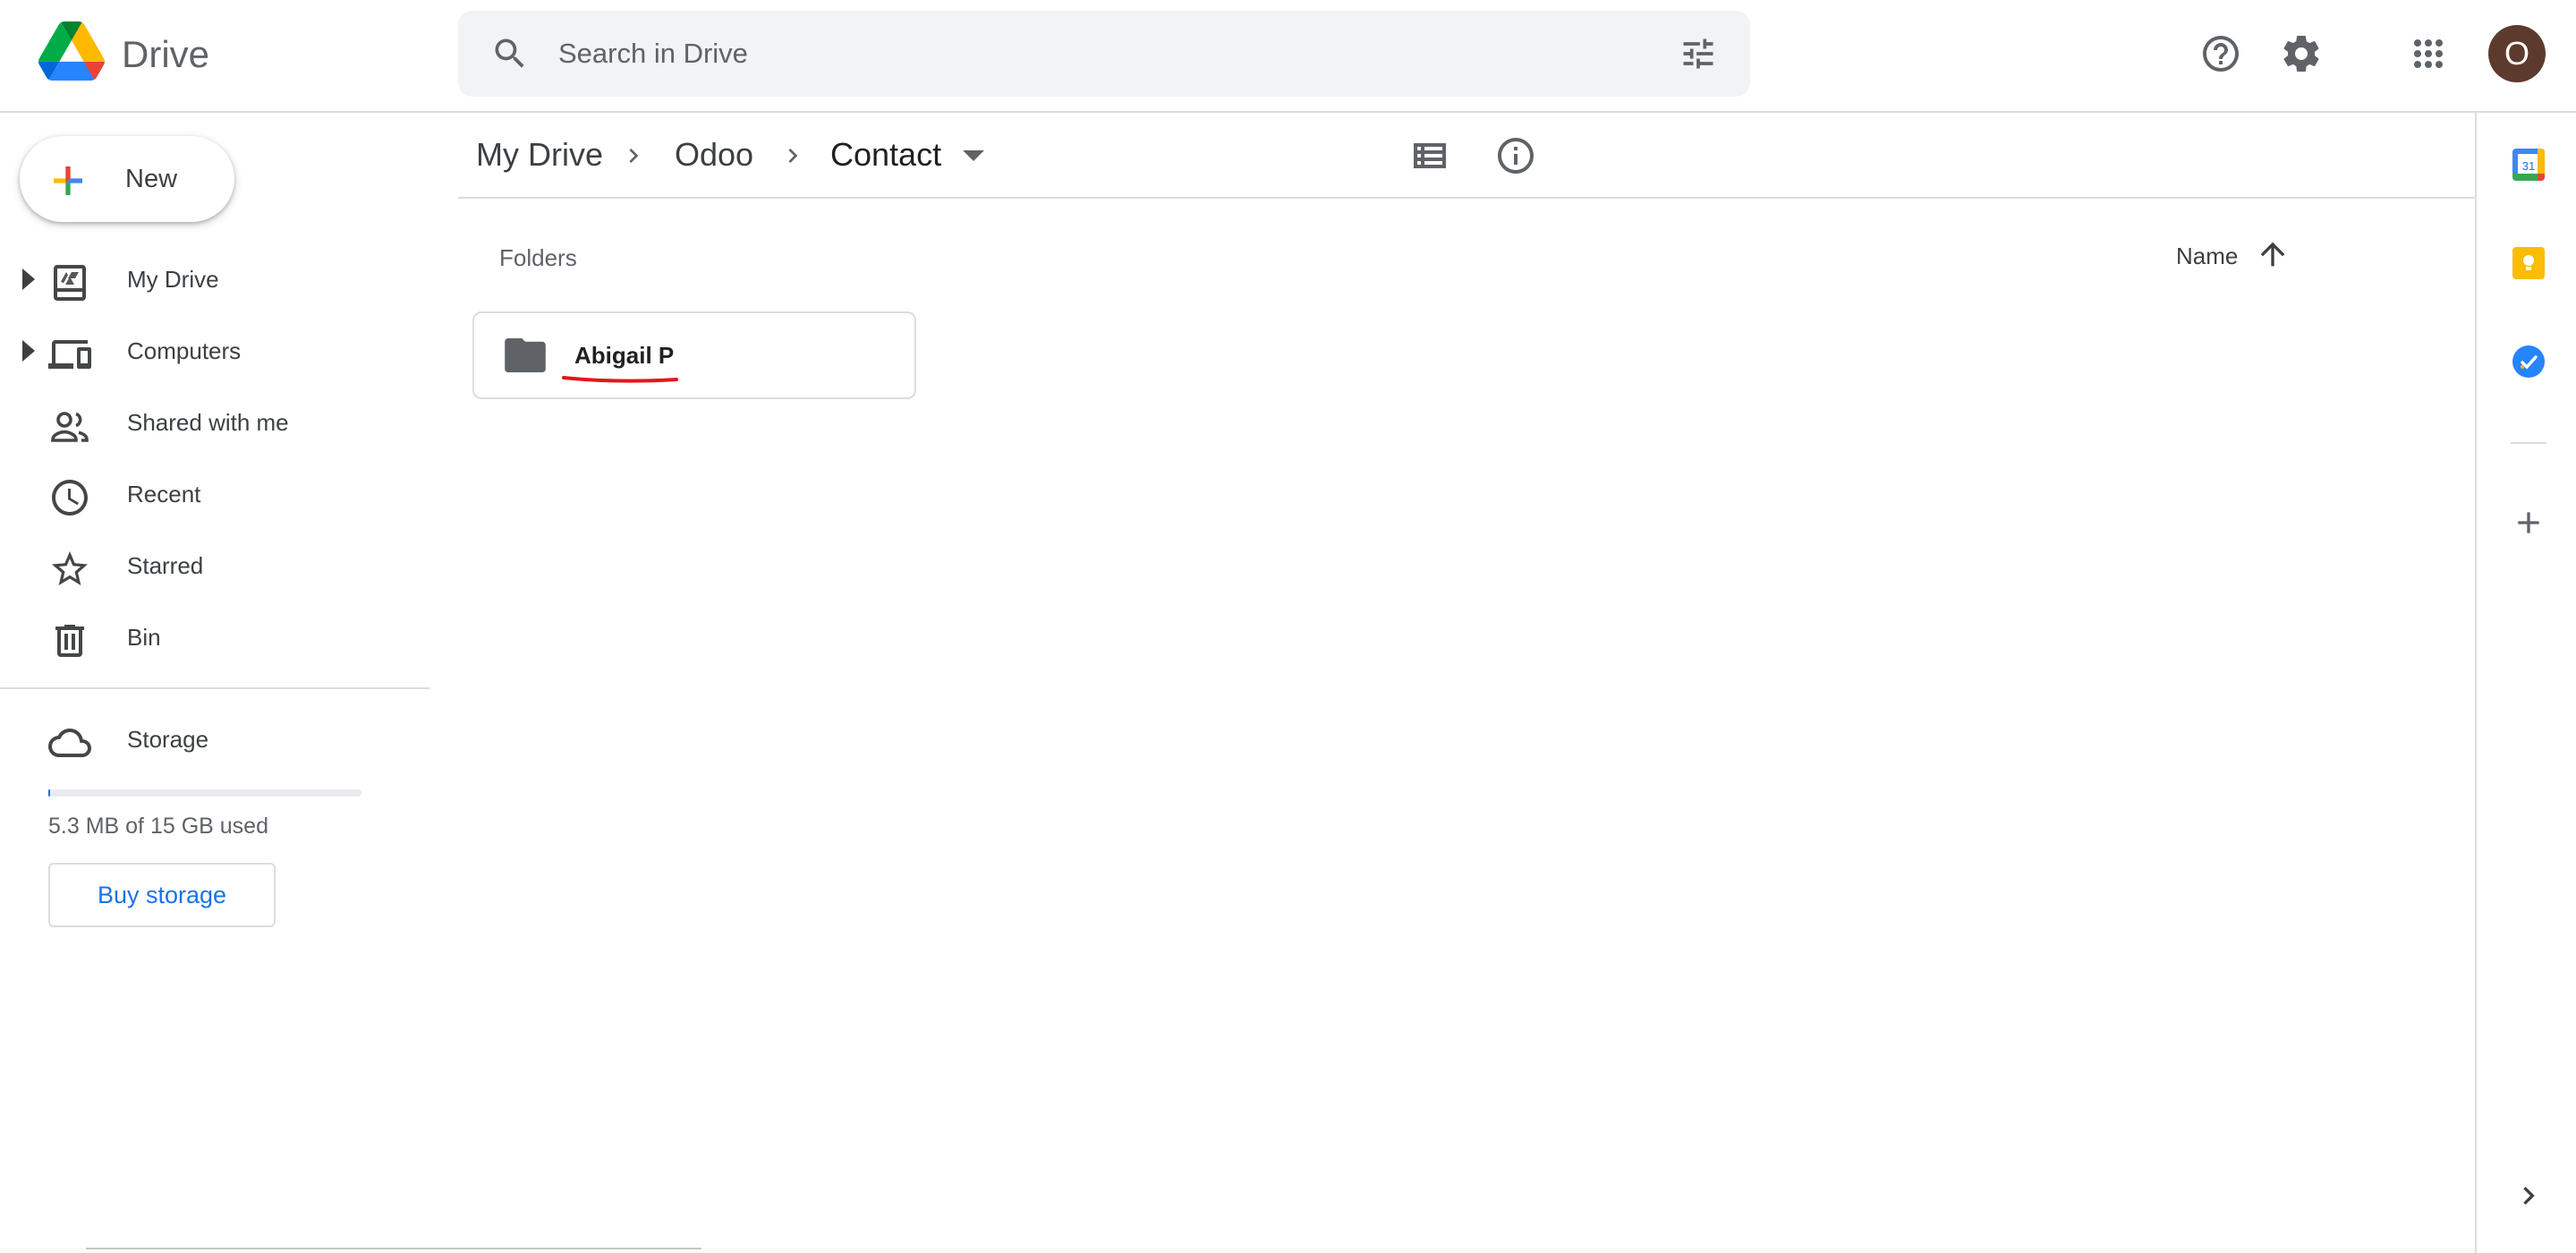  I want to click on breadcrumb-item-contact: Contact, so click(885, 154).